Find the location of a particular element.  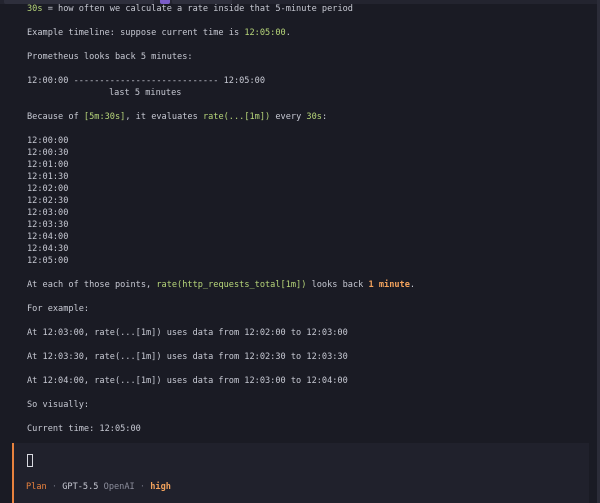

time-item: 12:02:00 is located at coordinates (48, 189).